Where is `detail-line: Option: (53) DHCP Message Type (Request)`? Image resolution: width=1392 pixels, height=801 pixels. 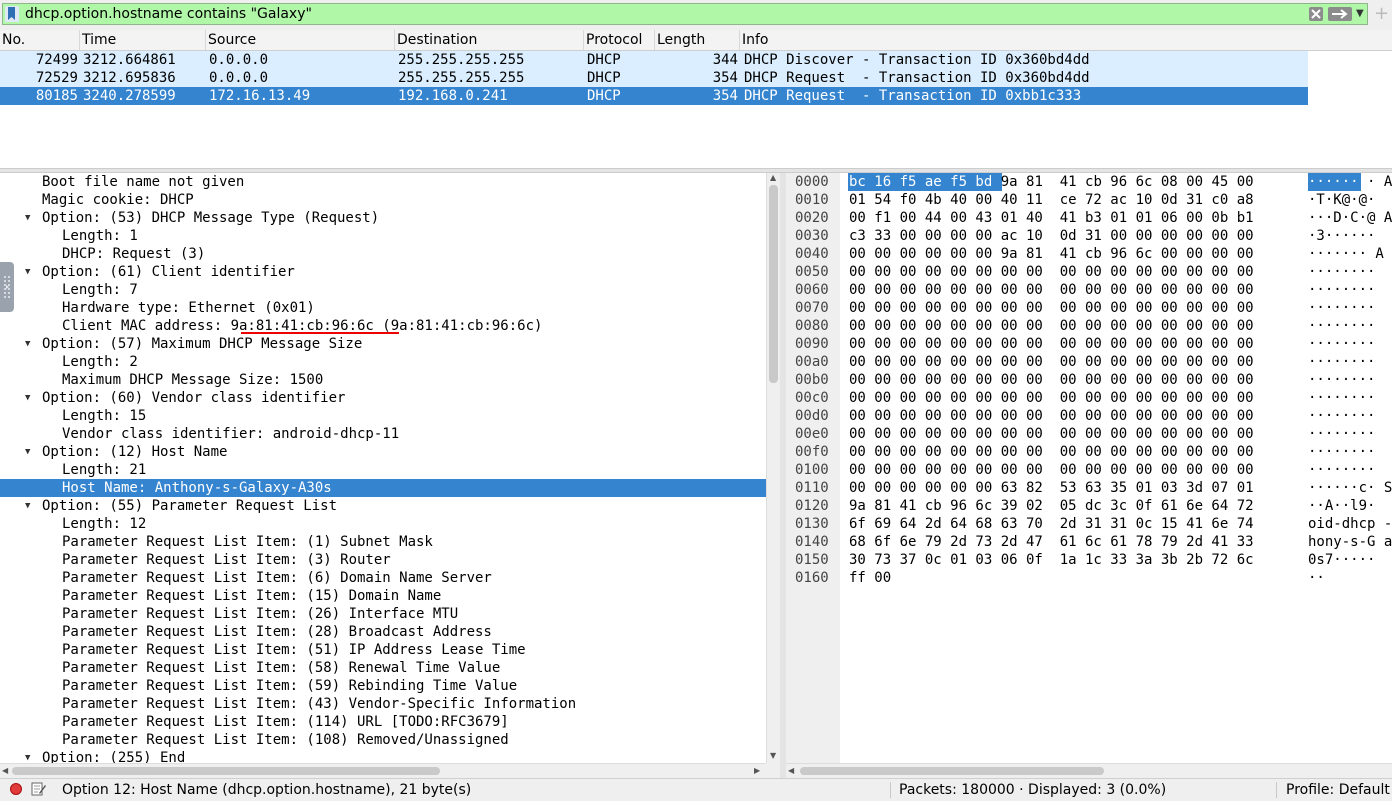
detail-line: Option: (53) DHCP Message Type (Request) is located at coordinates (404, 218).